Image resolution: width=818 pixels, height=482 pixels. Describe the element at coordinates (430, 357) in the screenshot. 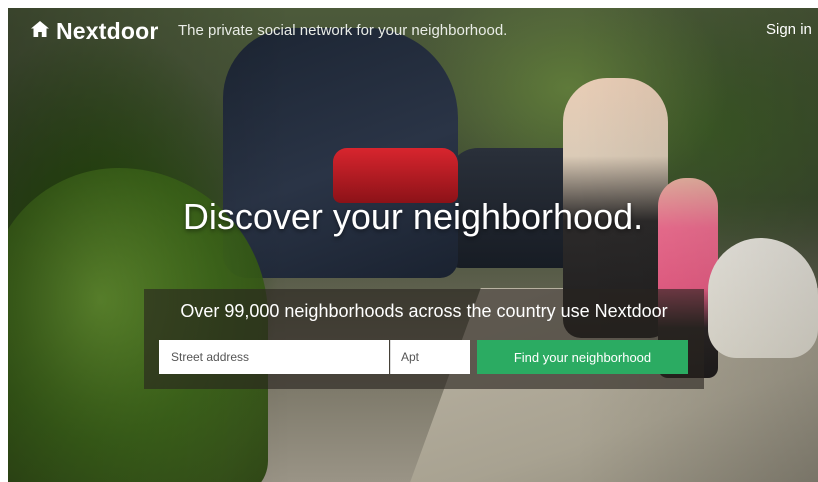

I see `apt-input` at that location.